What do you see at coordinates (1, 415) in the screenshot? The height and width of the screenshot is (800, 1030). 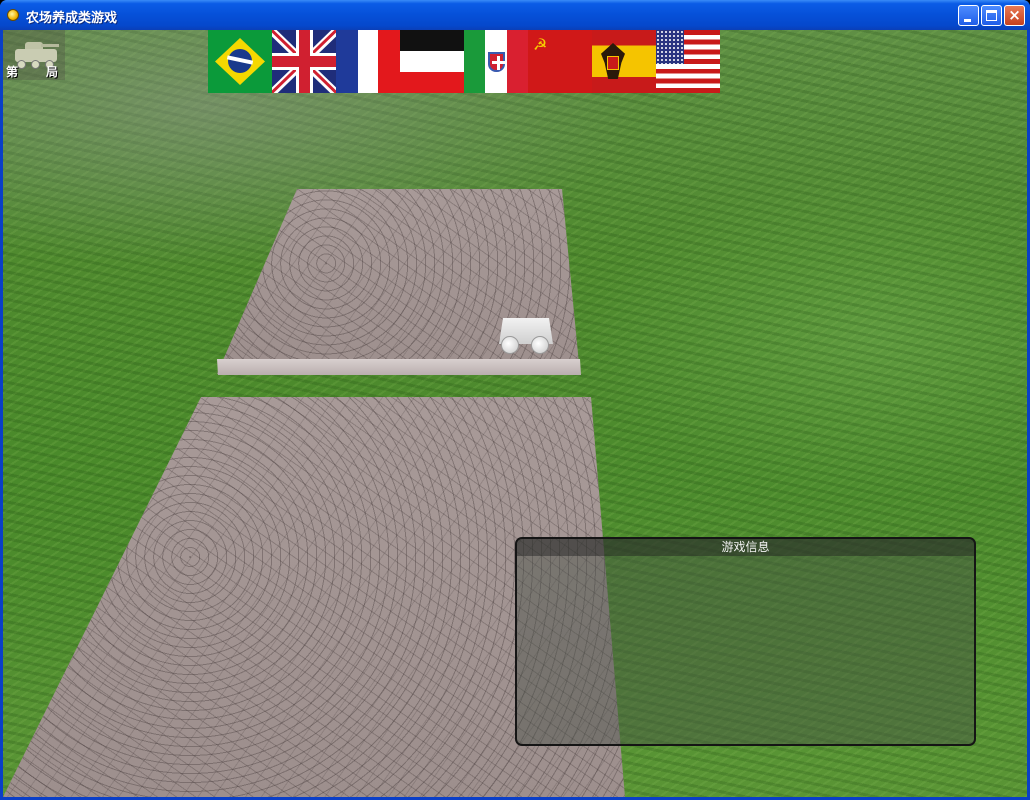 I see `window-frame-left` at bounding box center [1, 415].